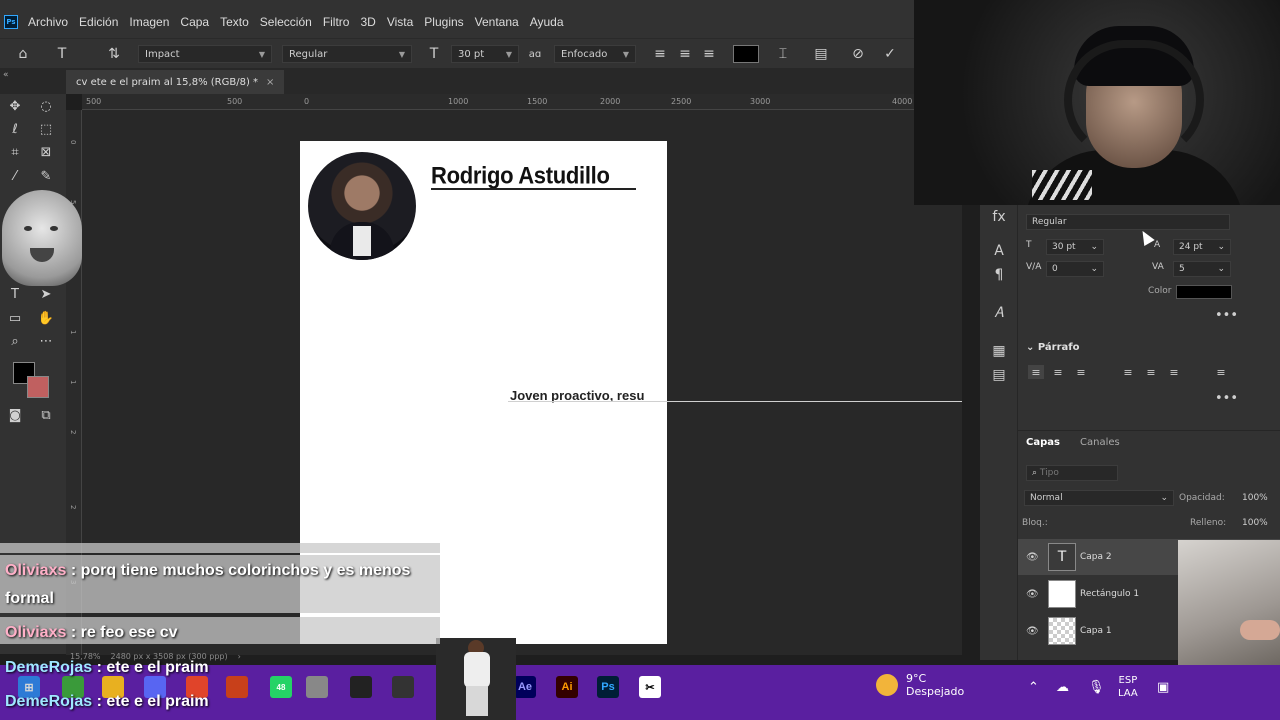 The height and width of the screenshot is (720, 1280). I want to click on menu-edicion: Edición, so click(98, 22).